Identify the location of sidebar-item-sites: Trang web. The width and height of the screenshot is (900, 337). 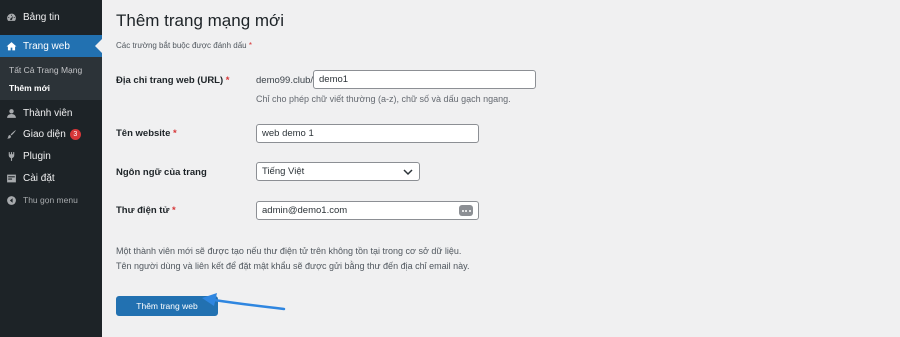
(51, 46).